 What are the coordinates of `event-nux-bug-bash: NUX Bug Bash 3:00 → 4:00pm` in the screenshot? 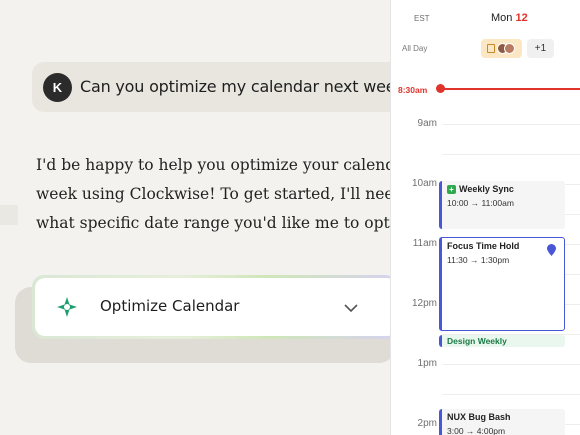 It's located at (502, 422).